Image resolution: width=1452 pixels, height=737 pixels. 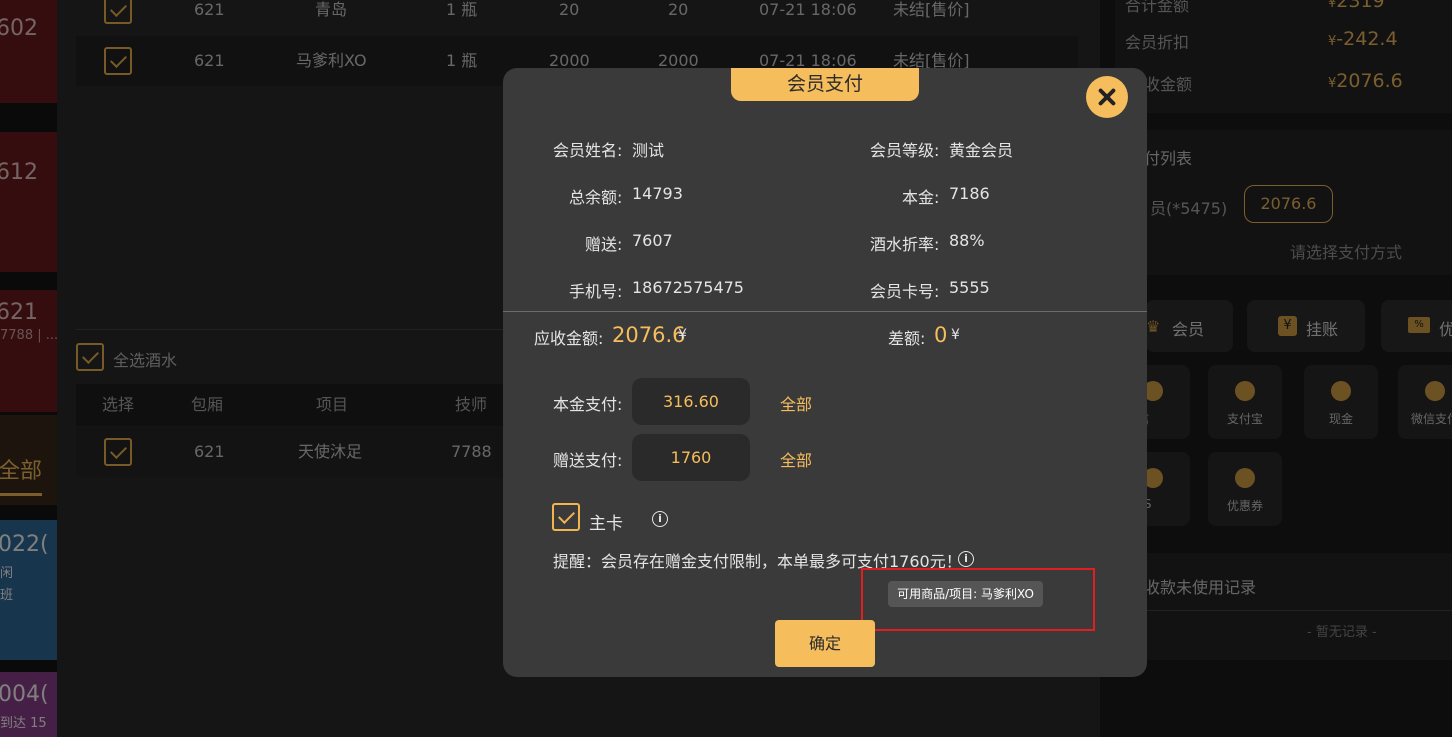 I want to click on principal-value: 7186, so click(x=969, y=193).